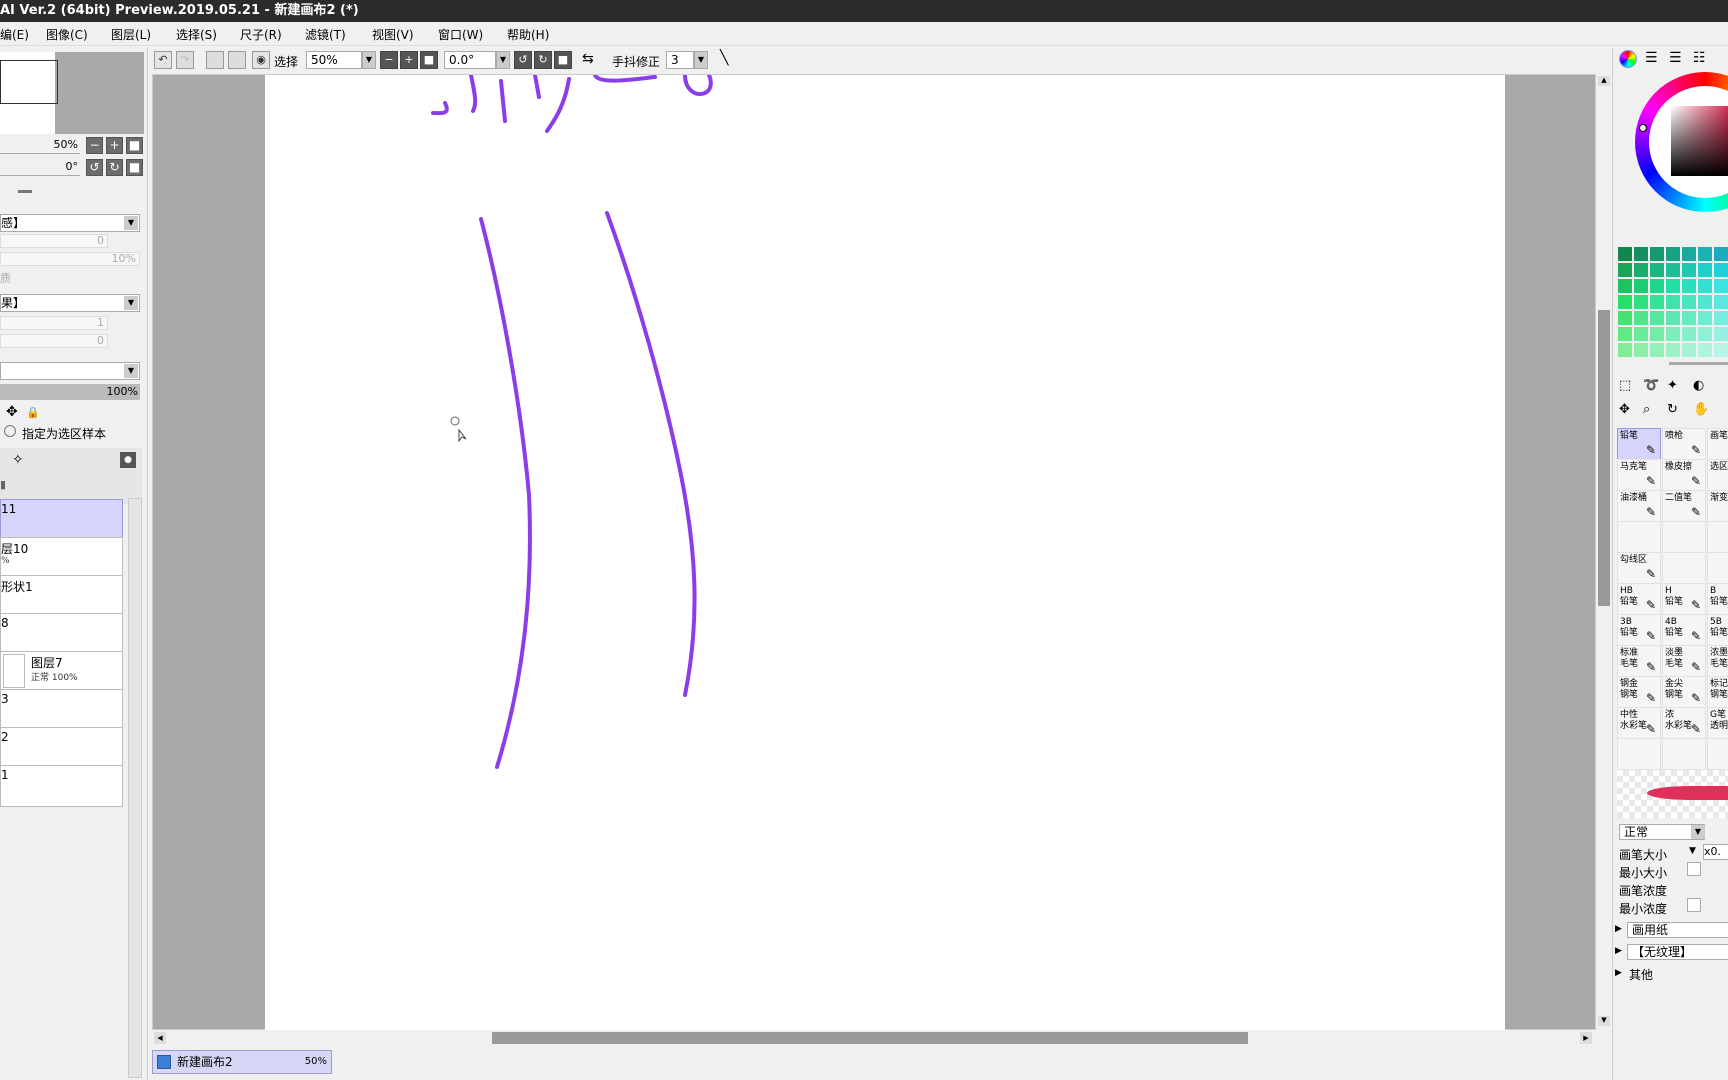 This screenshot has width=1728, height=1080. What do you see at coordinates (1684, 723) in the screenshot?
I see `brush-tool-slot: 浓水彩笔 ✎` at bounding box center [1684, 723].